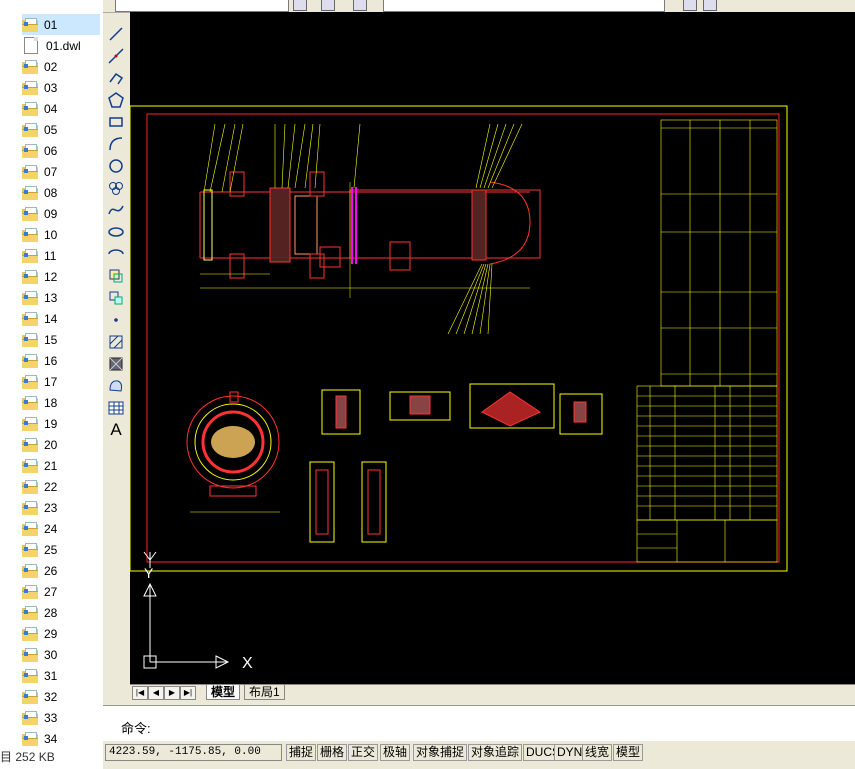 The image size is (855, 769). What do you see at coordinates (116, 100) in the screenshot?
I see `polygon-icon` at bounding box center [116, 100].